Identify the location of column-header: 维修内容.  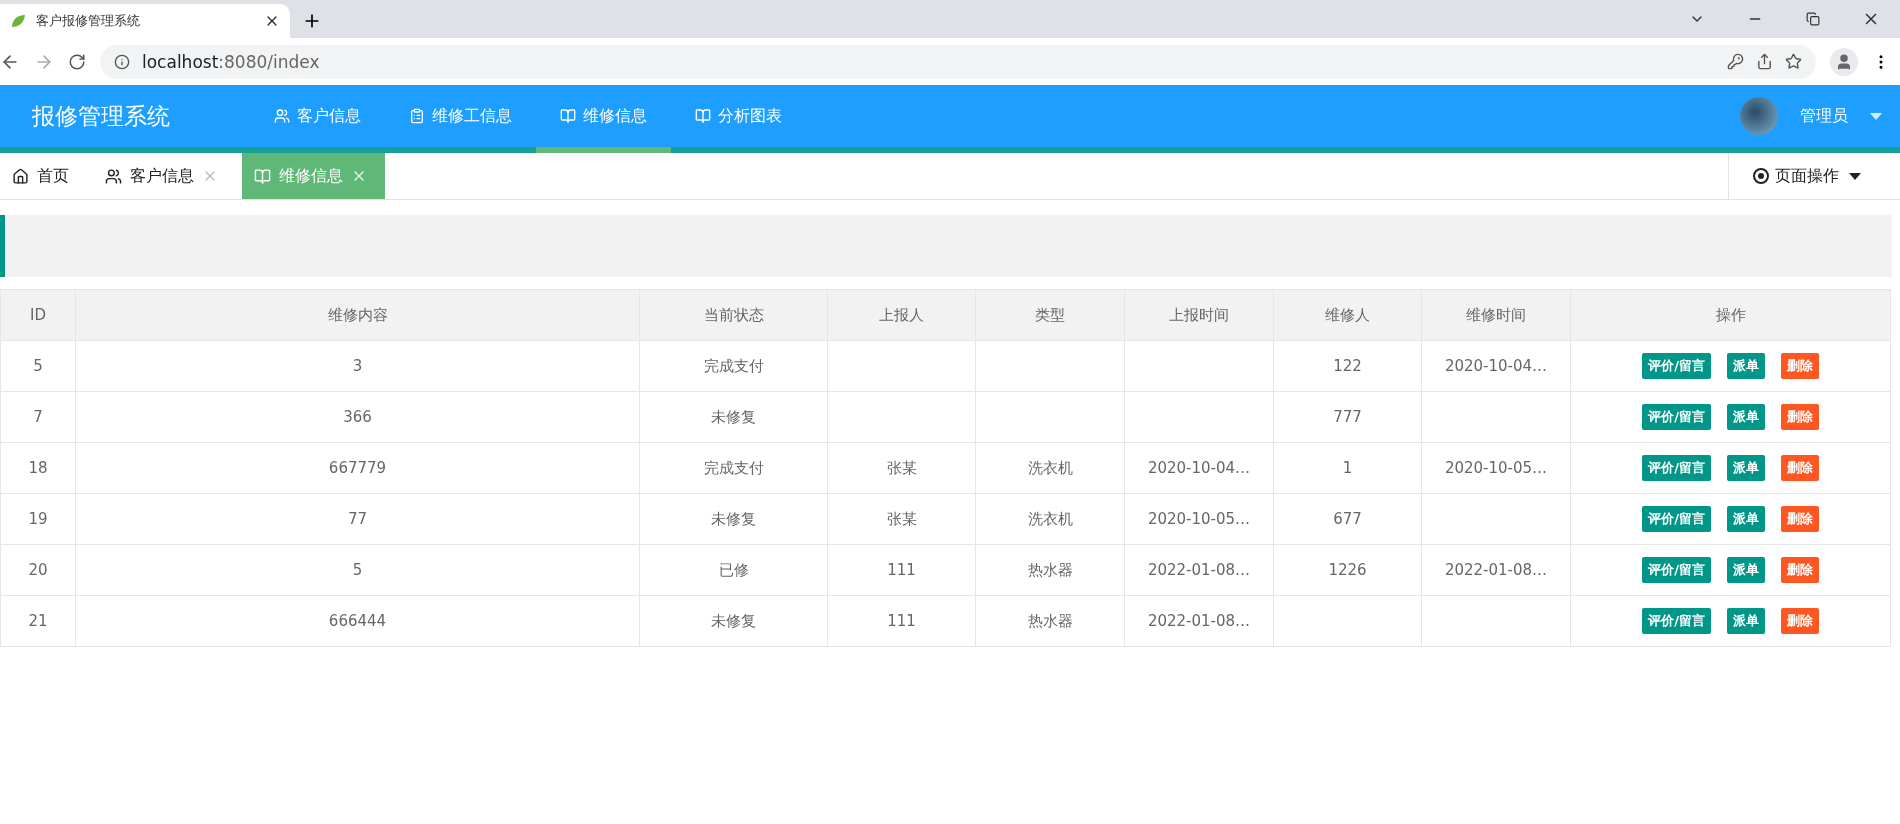
(357, 315).